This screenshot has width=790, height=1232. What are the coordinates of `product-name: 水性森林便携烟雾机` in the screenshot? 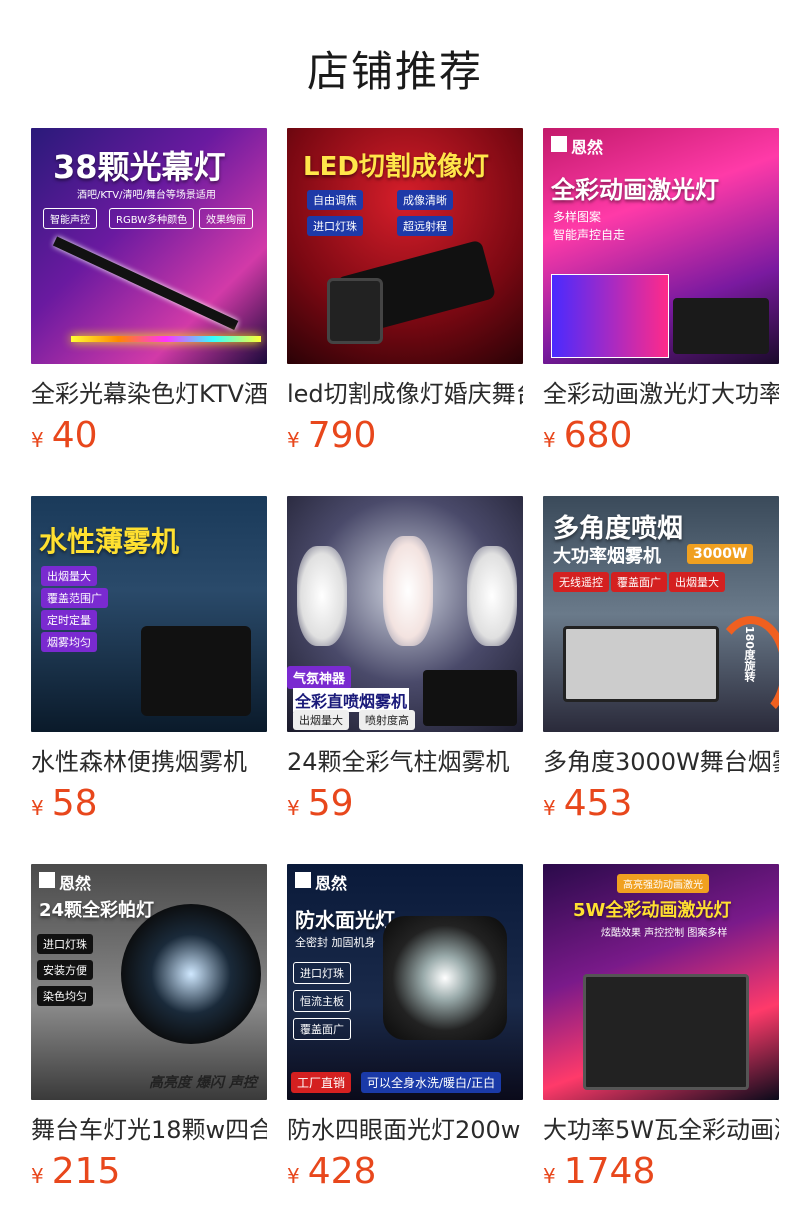 It's located at (149, 762).